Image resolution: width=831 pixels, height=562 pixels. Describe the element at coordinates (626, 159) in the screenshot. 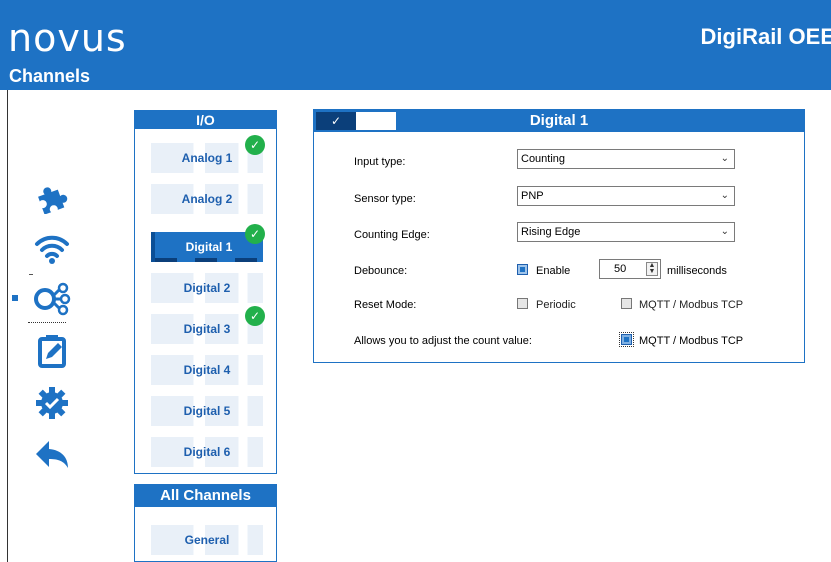

I see `input-type-select: Counting ⌄` at that location.